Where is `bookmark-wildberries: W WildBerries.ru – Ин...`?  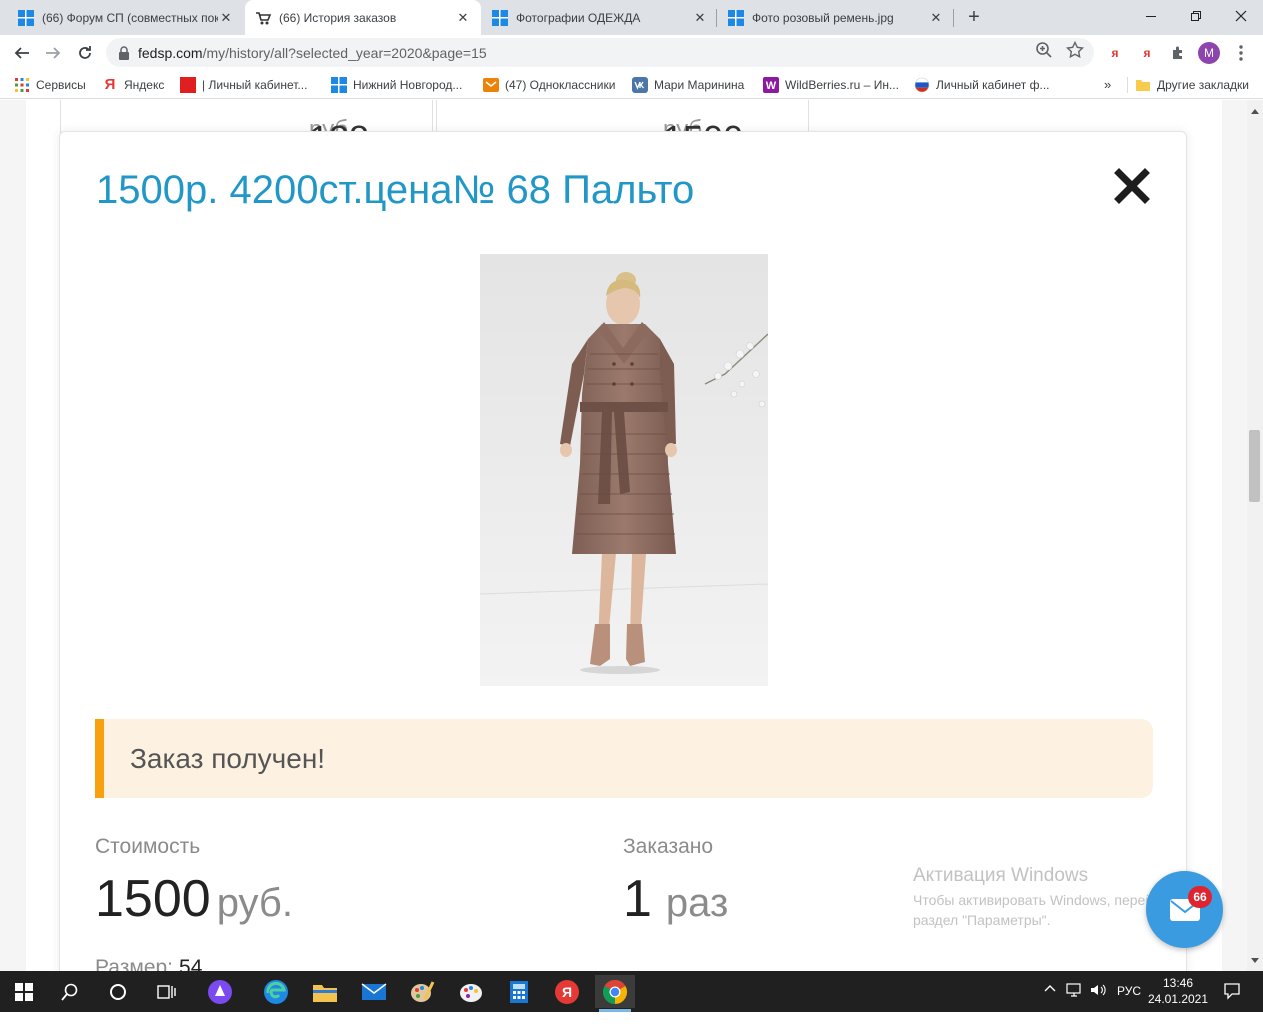 bookmark-wildberries: W WildBerries.ru – Ин... is located at coordinates (831, 85).